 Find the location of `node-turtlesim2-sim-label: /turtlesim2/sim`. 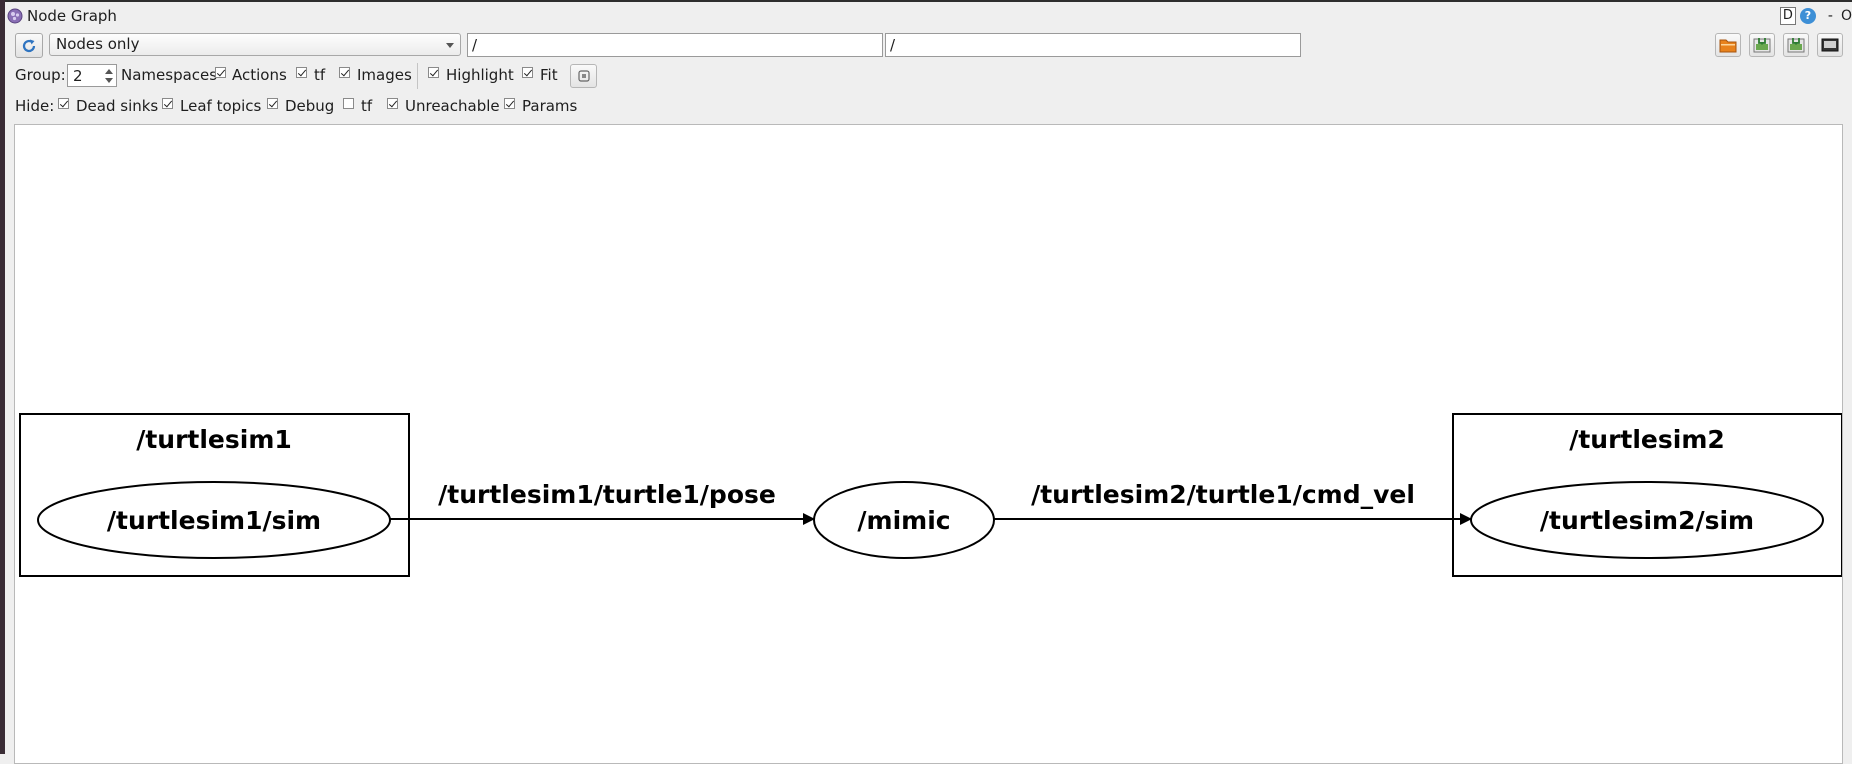

node-turtlesim2-sim-label: /turtlesim2/sim is located at coordinates (1647, 520).